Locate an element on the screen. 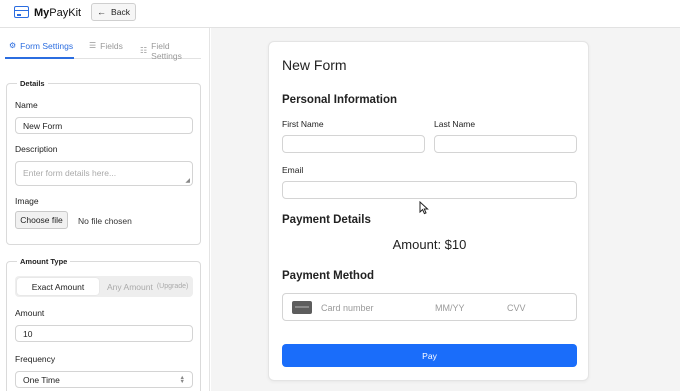 The width and height of the screenshot is (680, 391). last-name-input is located at coordinates (505, 144).